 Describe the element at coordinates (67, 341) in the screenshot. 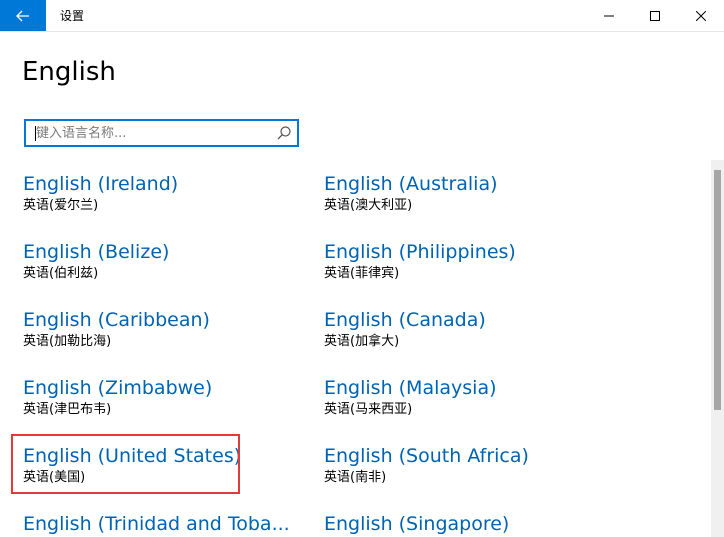

I see `language-native-name: 英语(加勒比海)` at that location.